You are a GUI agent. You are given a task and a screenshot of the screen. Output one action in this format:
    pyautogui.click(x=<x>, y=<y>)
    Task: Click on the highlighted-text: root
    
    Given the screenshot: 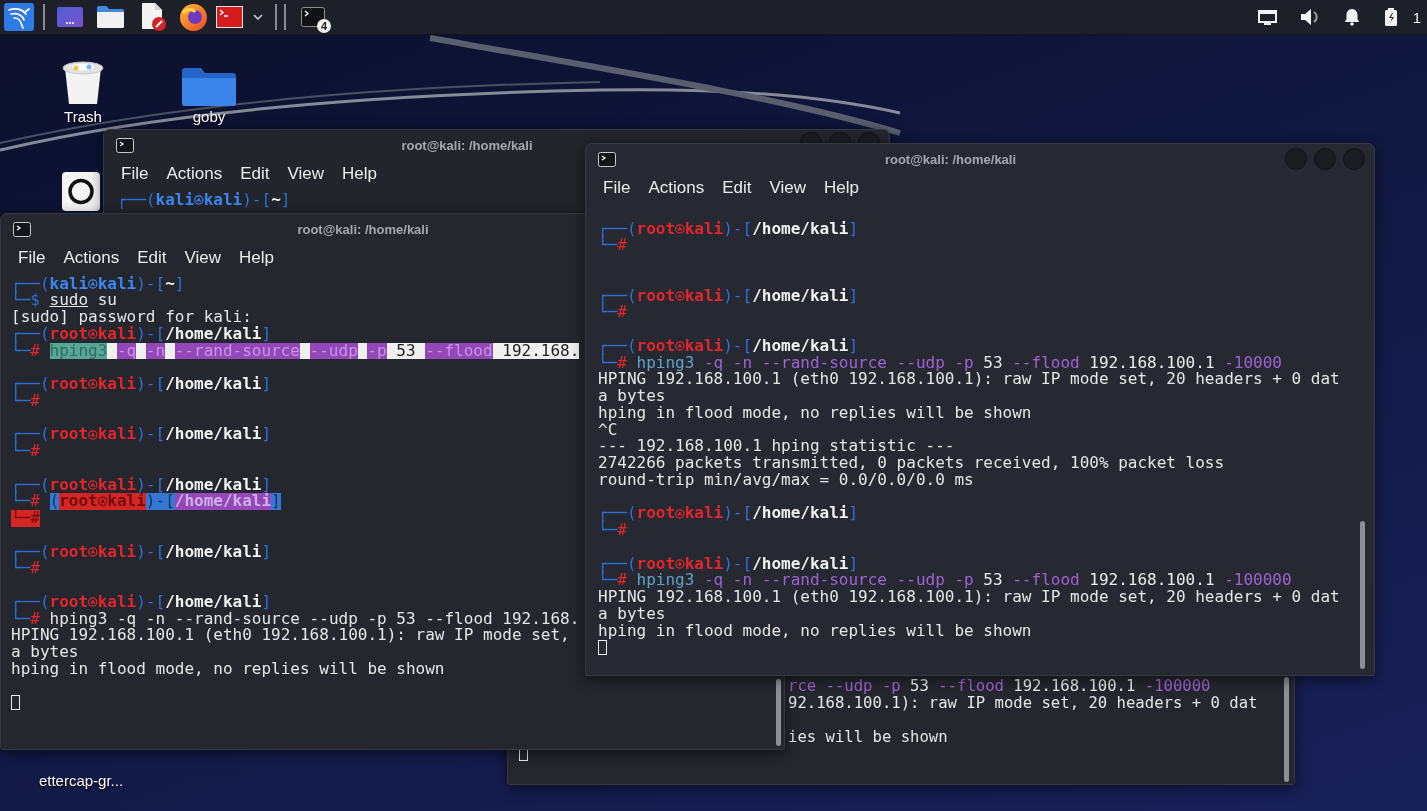 What is the action you would take?
    pyautogui.click(x=78, y=502)
    